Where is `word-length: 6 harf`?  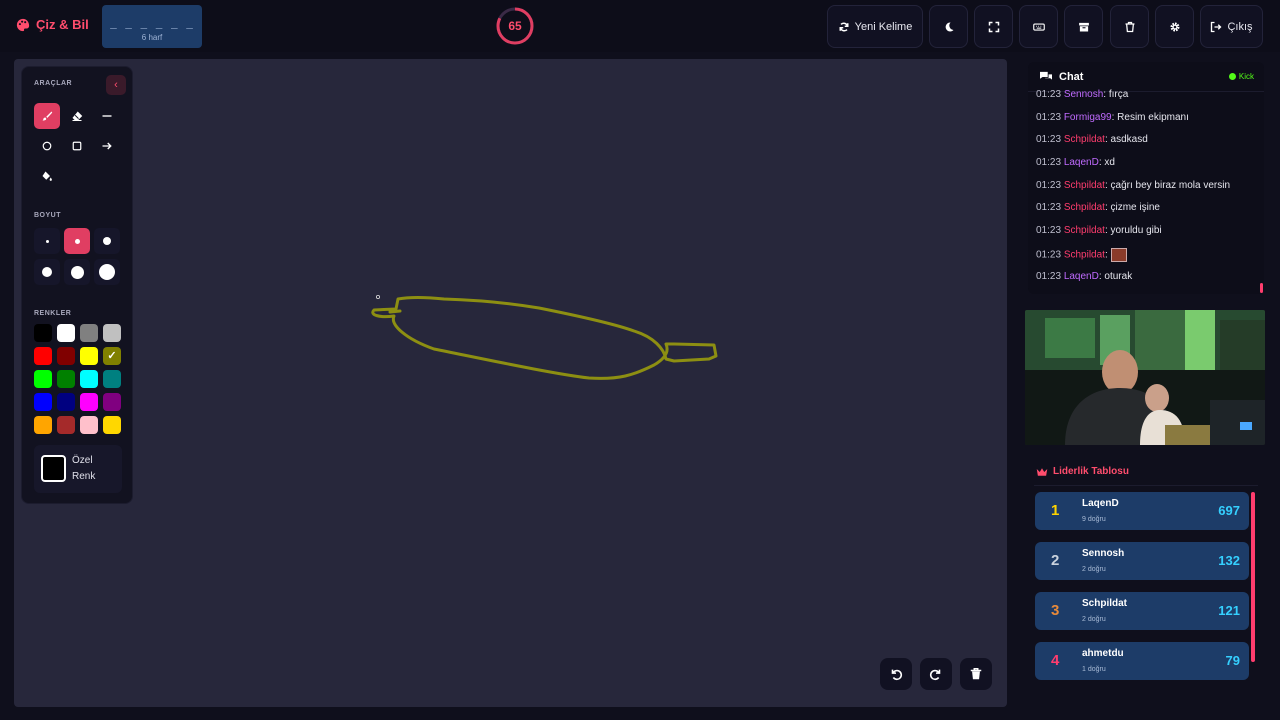 word-length: 6 harf is located at coordinates (152, 37).